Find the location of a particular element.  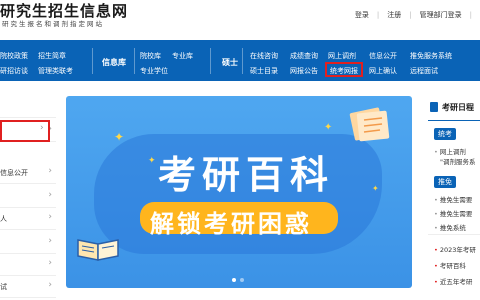

sidebar-item-info-disclosure: 信息公开 › is located at coordinates (28, 173).